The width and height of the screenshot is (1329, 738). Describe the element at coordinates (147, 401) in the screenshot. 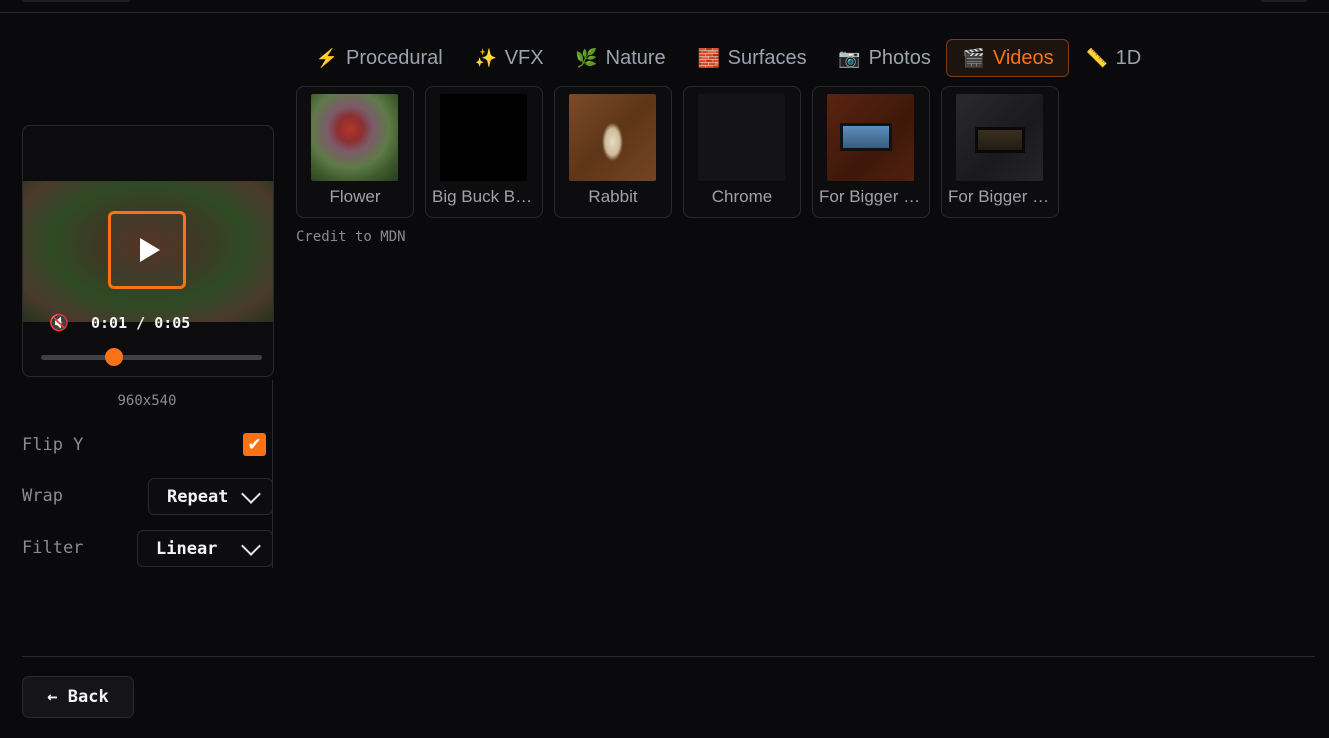

I see `video-resolution: 960x540` at that location.